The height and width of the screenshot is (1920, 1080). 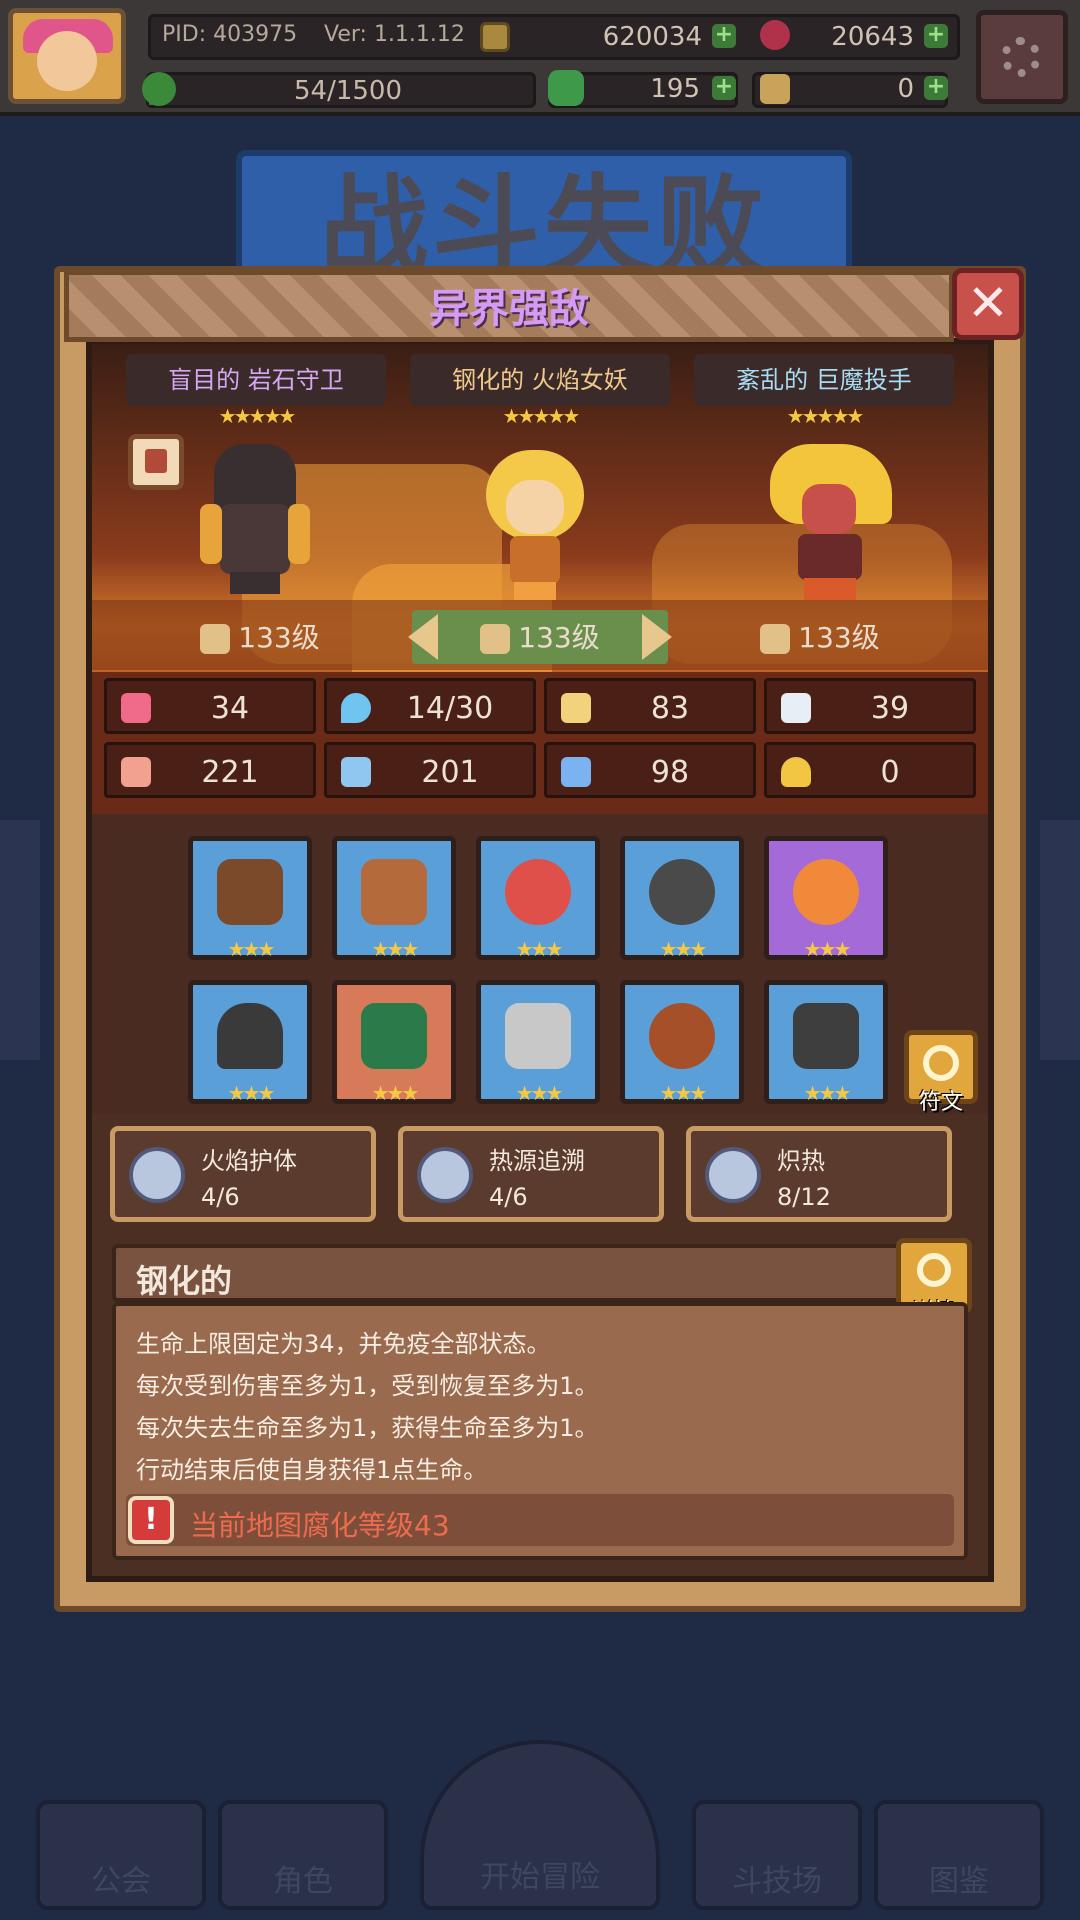 What do you see at coordinates (540, 1877) in the screenshot?
I see `nav-start-adventure-label: 开始冒险` at bounding box center [540, 1877].